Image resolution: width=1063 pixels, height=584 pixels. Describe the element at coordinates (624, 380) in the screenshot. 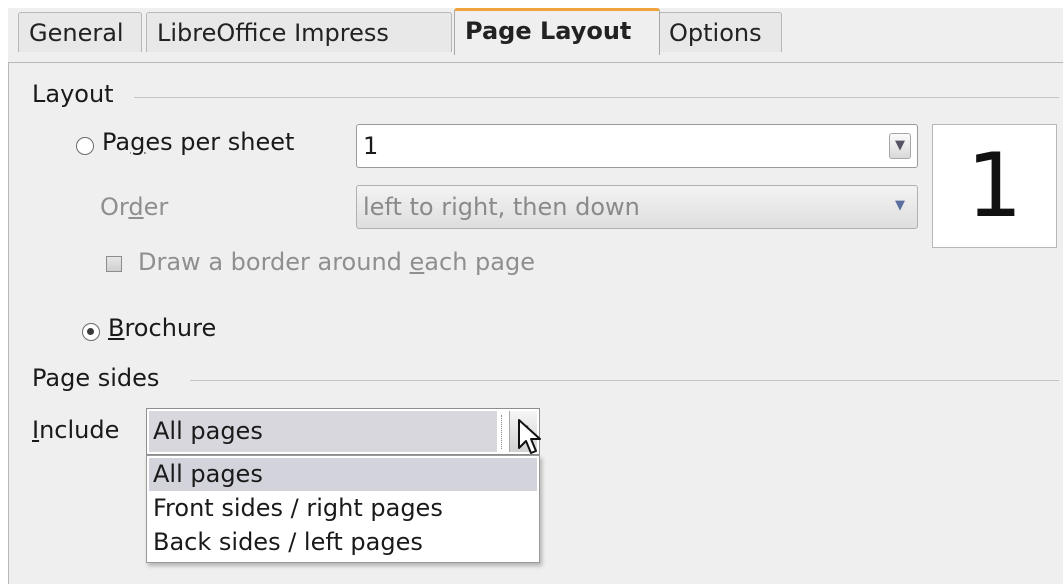

I see `page-sides-section-rule` at that location.